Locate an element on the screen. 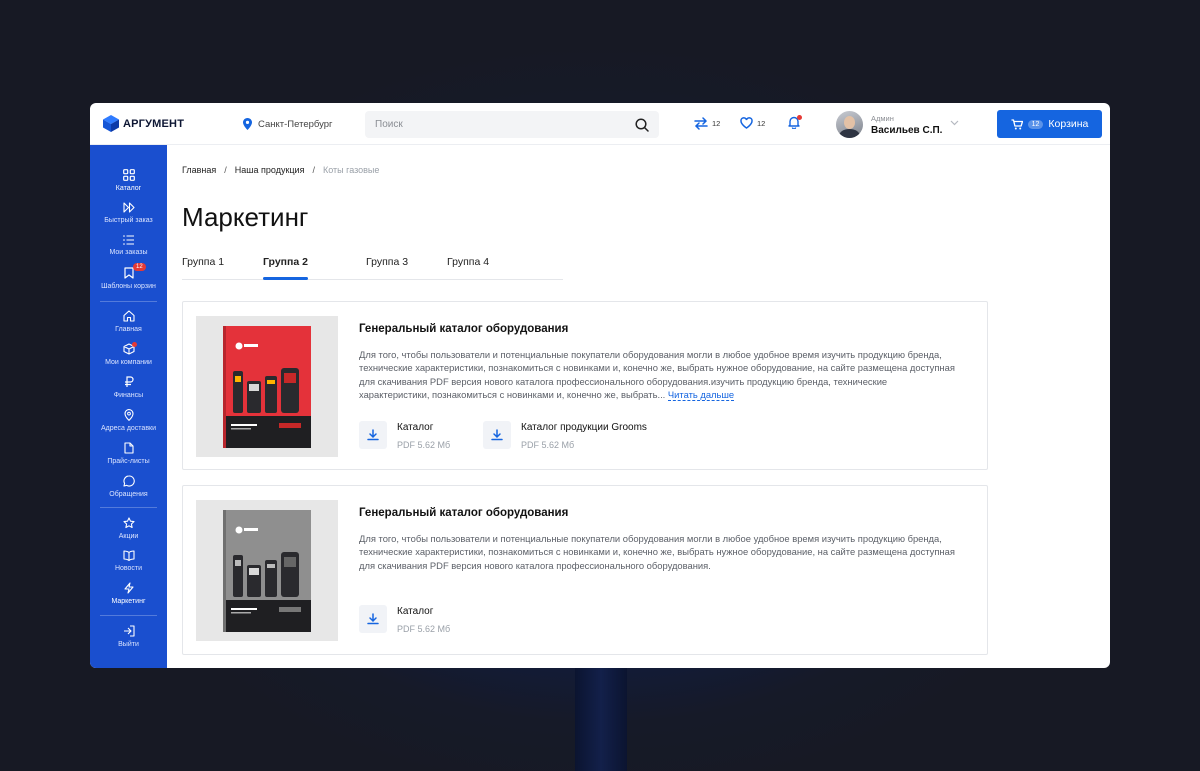  breadcrumb: Главная / Наша продукция / Коты газовые is located at coordinates (280, 170).